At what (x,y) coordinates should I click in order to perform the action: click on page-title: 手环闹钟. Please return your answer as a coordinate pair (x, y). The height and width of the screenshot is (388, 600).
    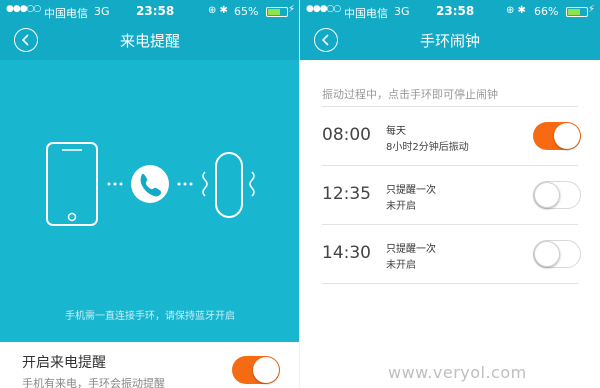
    Looking at the image, I should click on (449, 41).